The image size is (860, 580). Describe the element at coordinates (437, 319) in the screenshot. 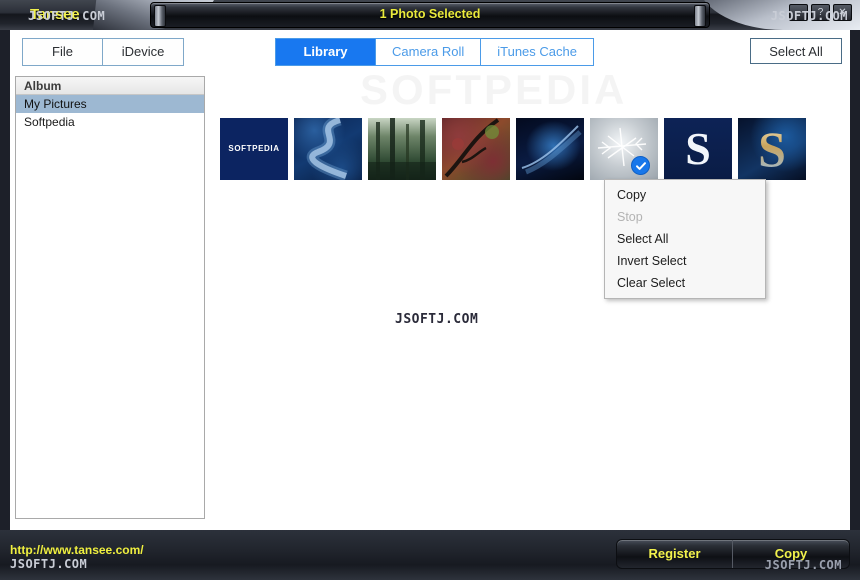

I see `watermark-center: JSOFTJ.COM` at that location.